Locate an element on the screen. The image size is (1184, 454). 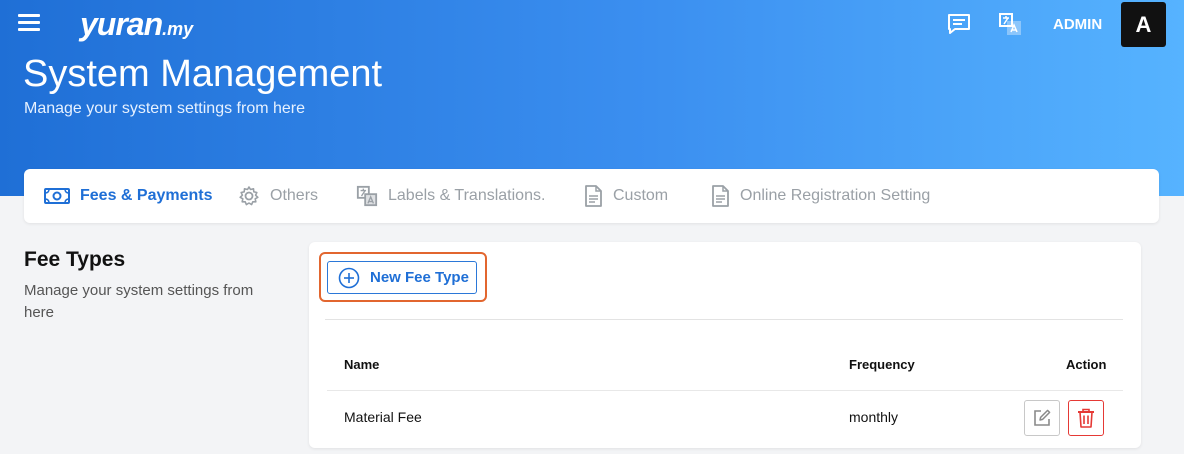
logo-main: yuran is located at coordinates (121, 24).